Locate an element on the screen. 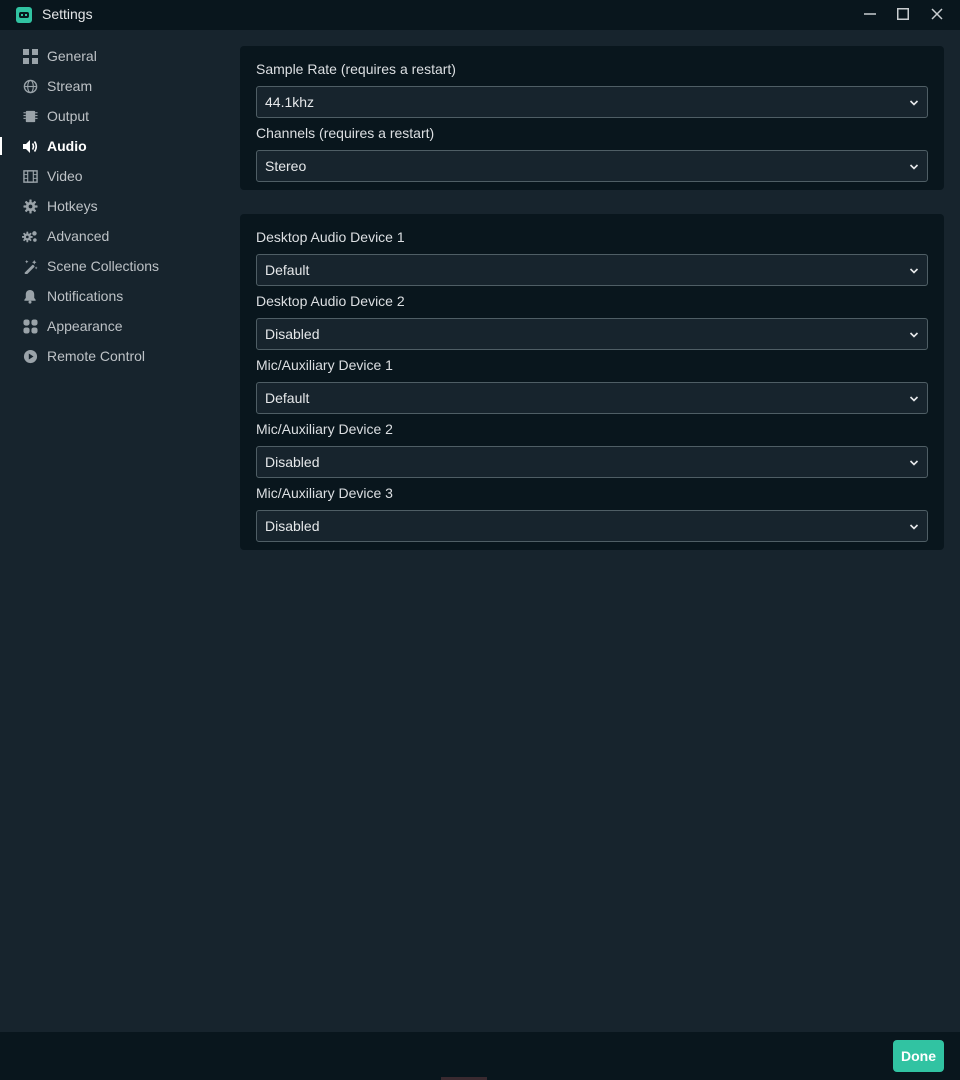 The image size is (960, 1080). sidebar-item-label: Video is located at coordinates (65, 176).